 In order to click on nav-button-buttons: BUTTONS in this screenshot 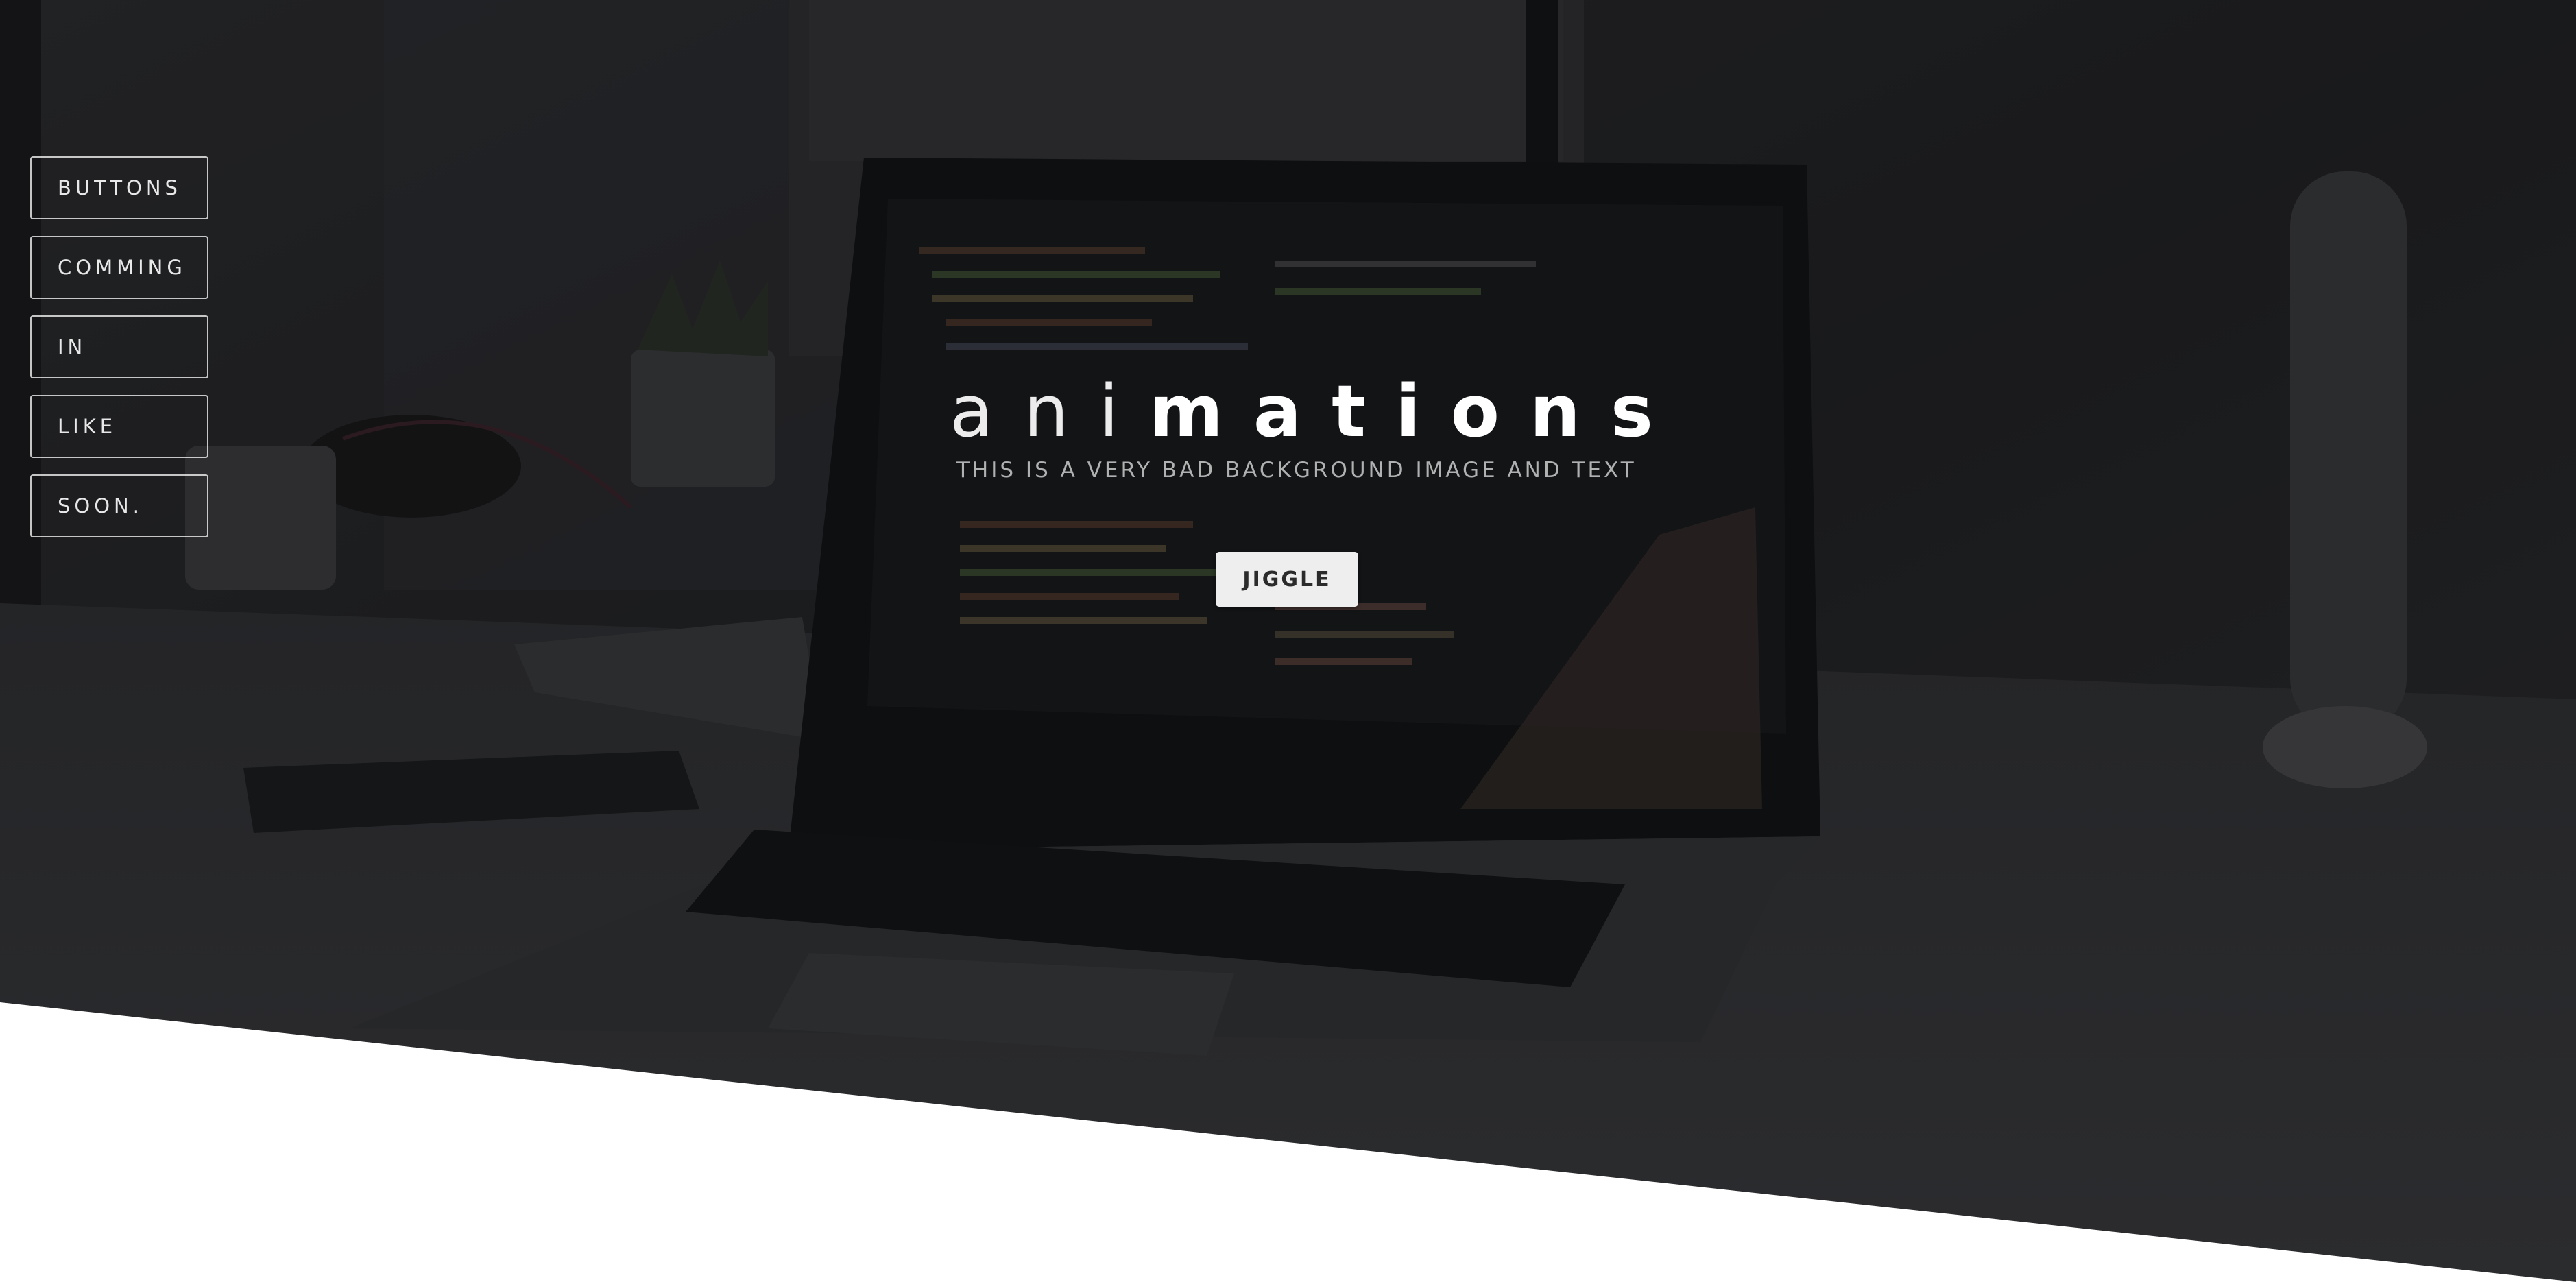, I will do `click(119, 187)`.